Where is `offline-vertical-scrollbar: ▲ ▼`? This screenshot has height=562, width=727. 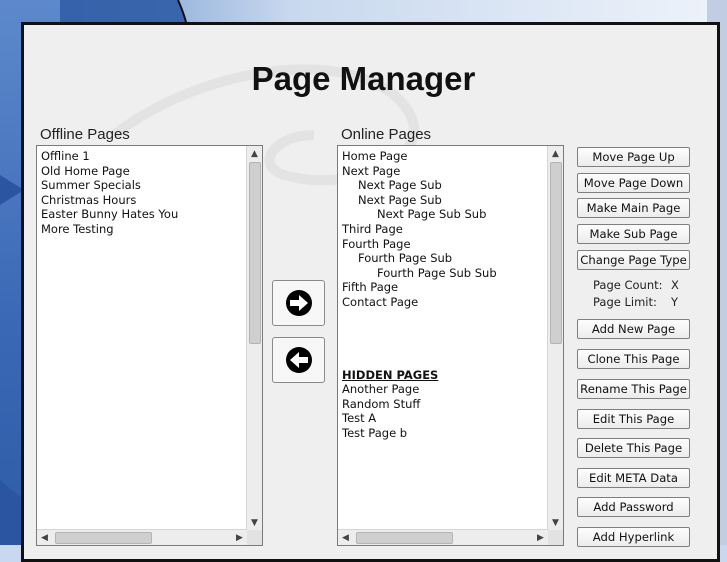 offline-vertical-scrollbar: ▲ ▼ is located at coordinates (254, 338).